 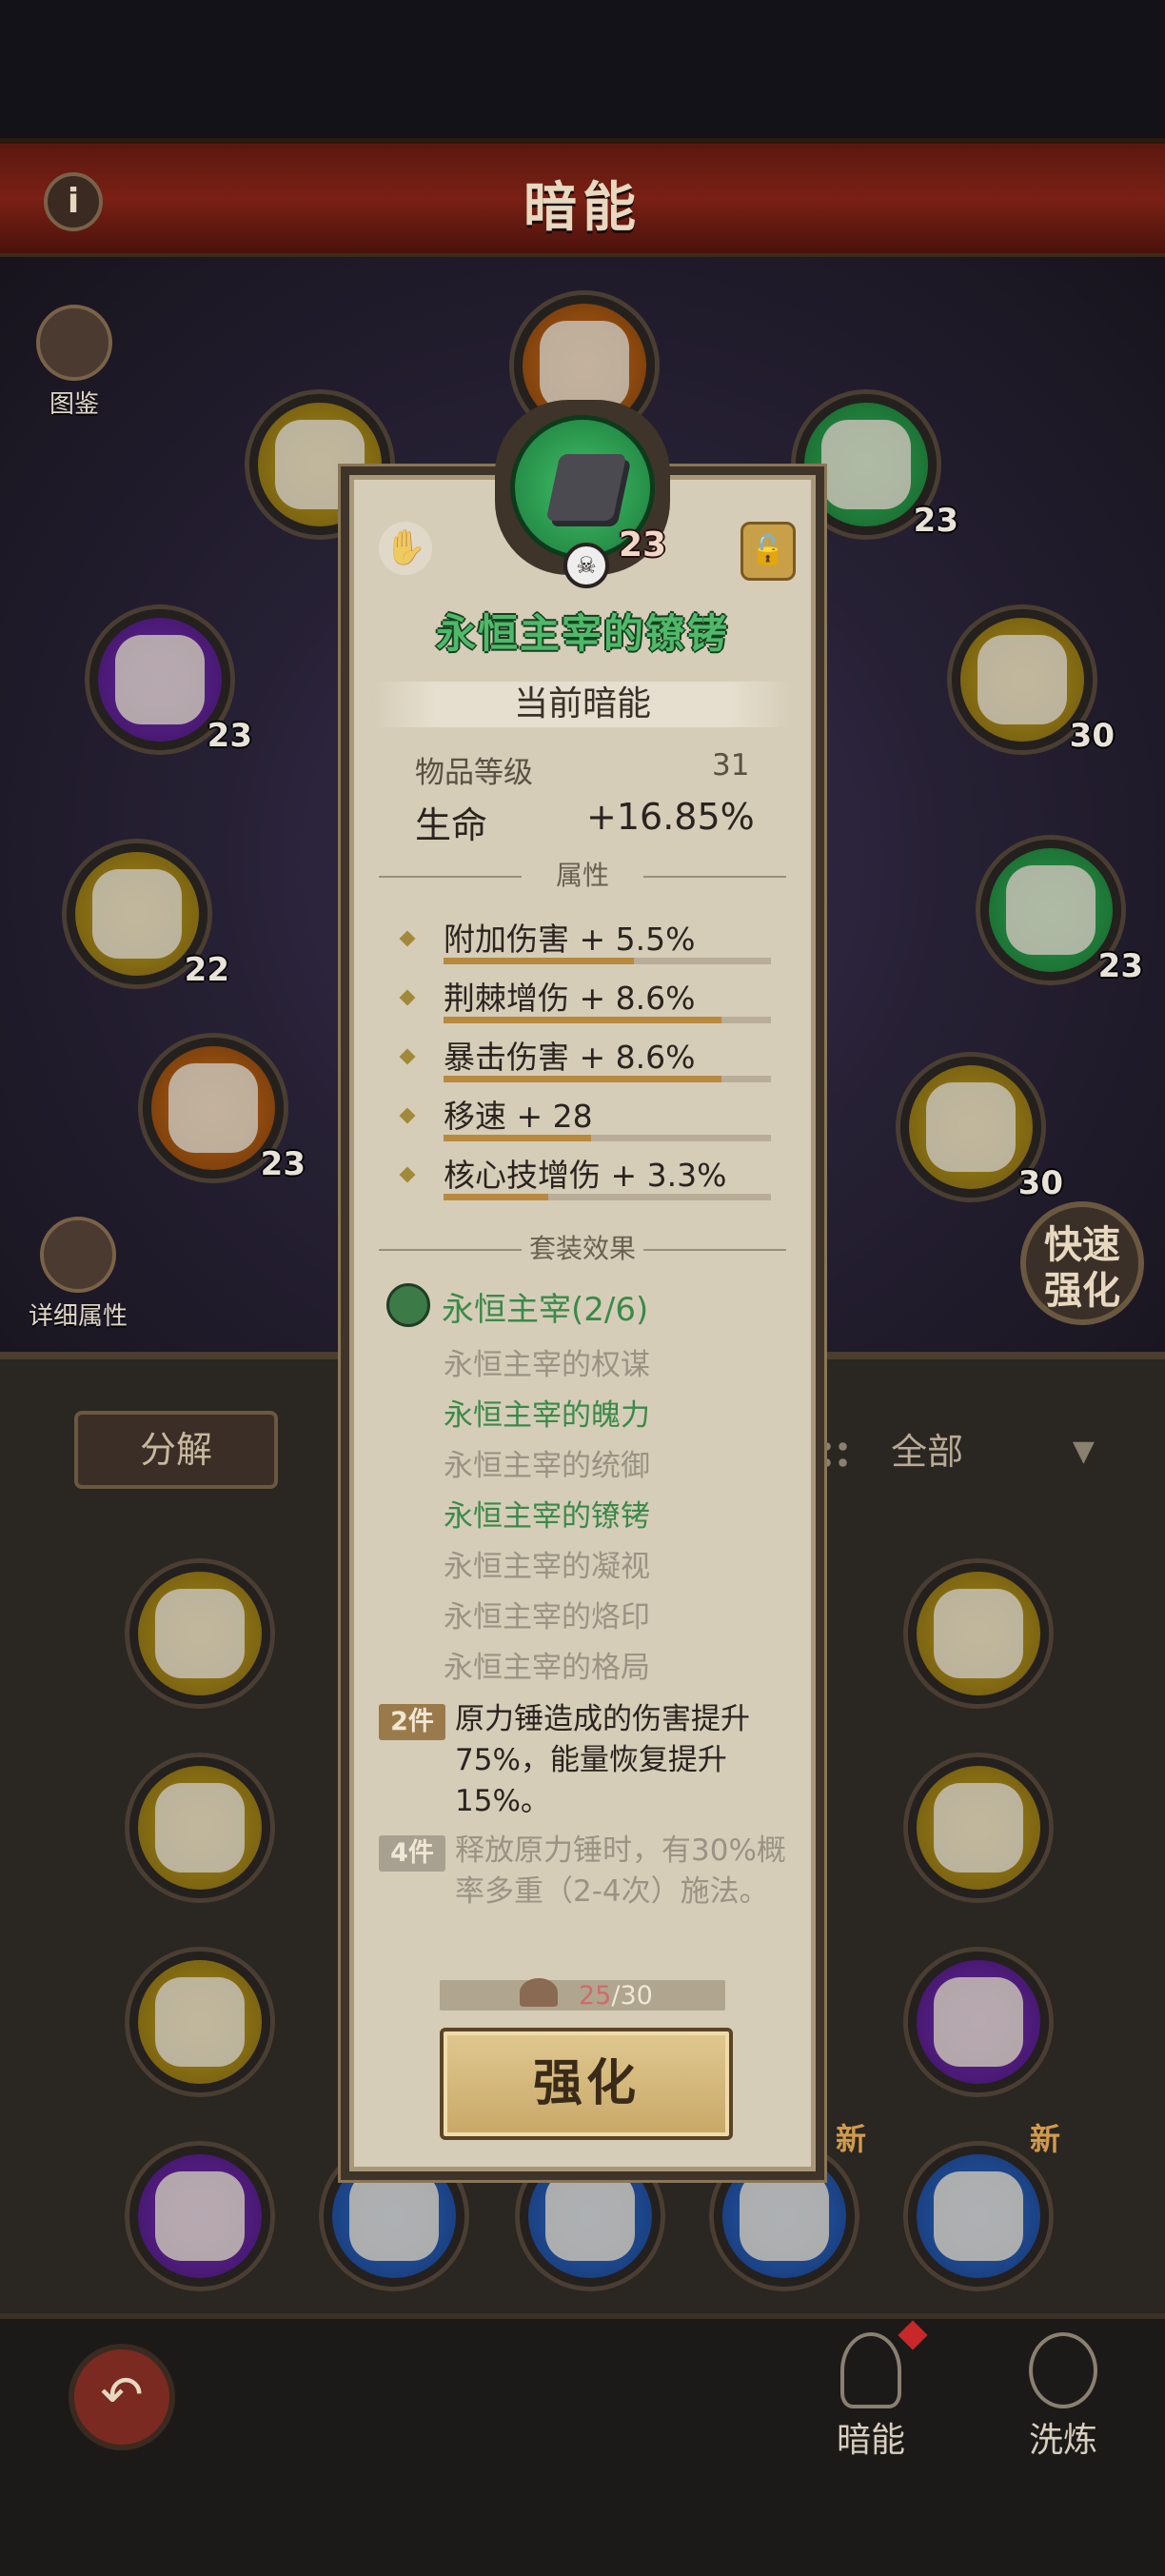 I want to click on equip-slot-gloves: 30, so click(x=1033, y=682).